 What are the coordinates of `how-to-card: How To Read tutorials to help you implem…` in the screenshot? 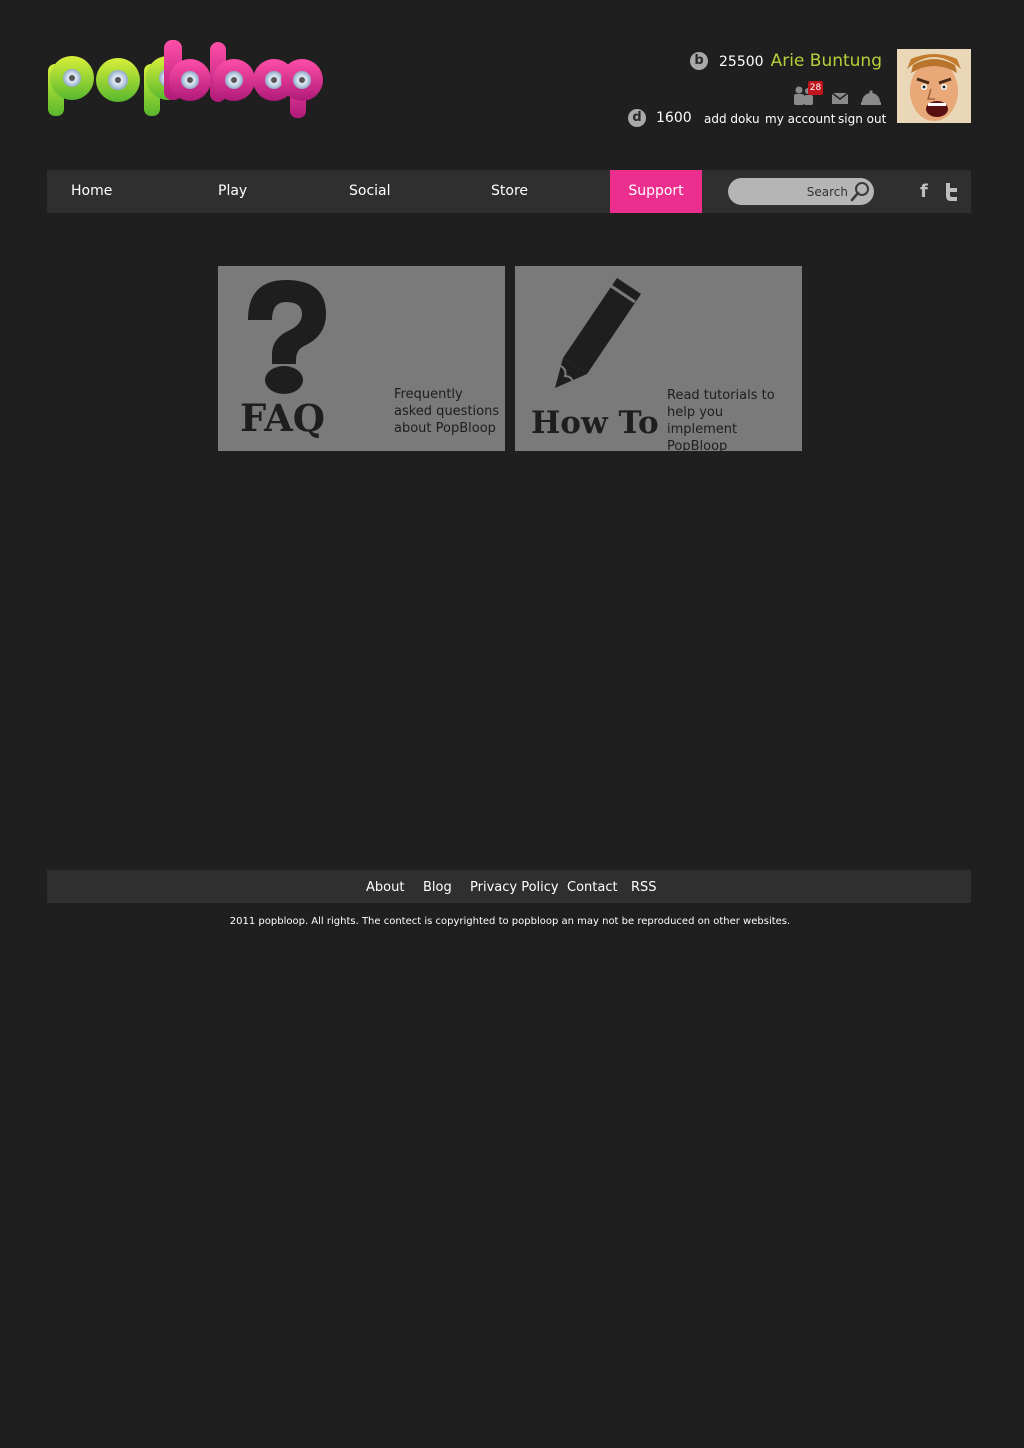 It's located at (658, 360).